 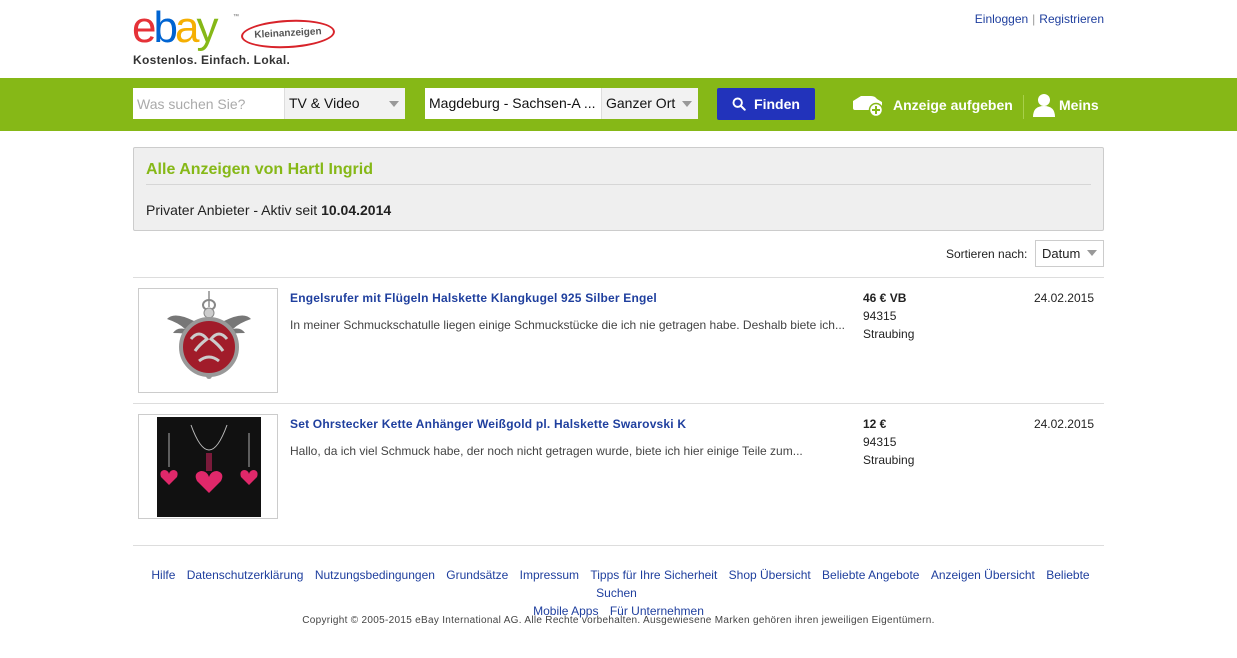 What do you see at coordinates (163, 575) in the screenshot?
I see `footer-link-help: Hilfe` at bounding box center [163, 575].